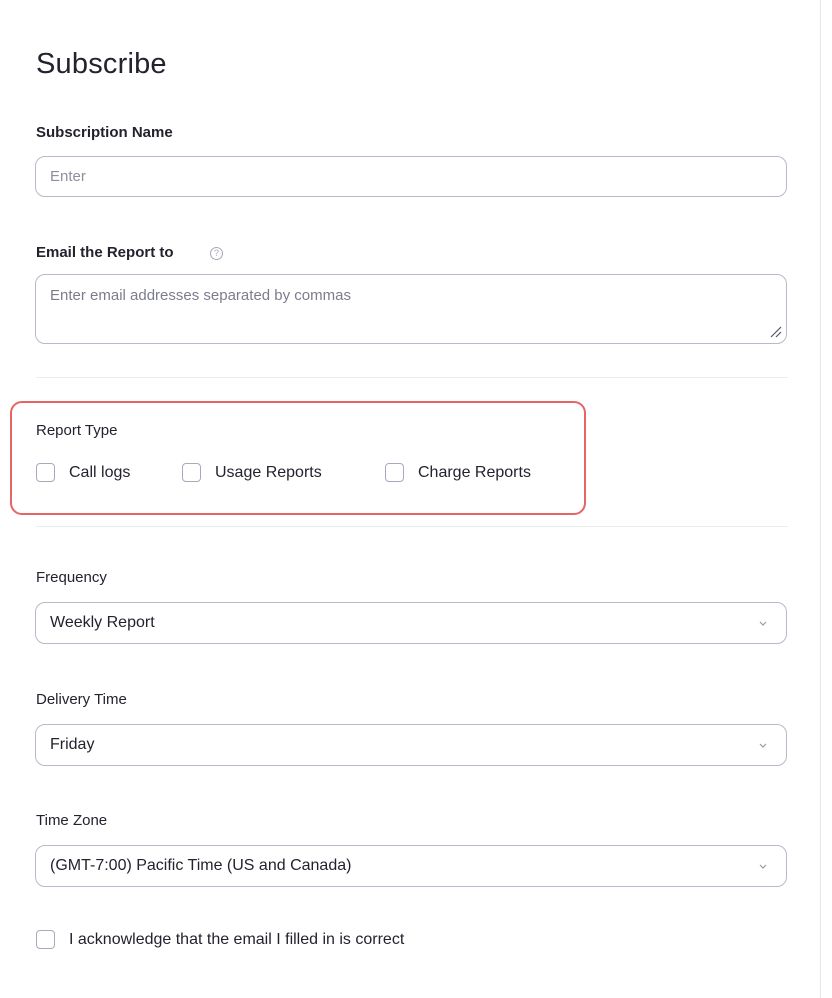  I want to click on call-logs-label: Call logs, so click(100, 472).